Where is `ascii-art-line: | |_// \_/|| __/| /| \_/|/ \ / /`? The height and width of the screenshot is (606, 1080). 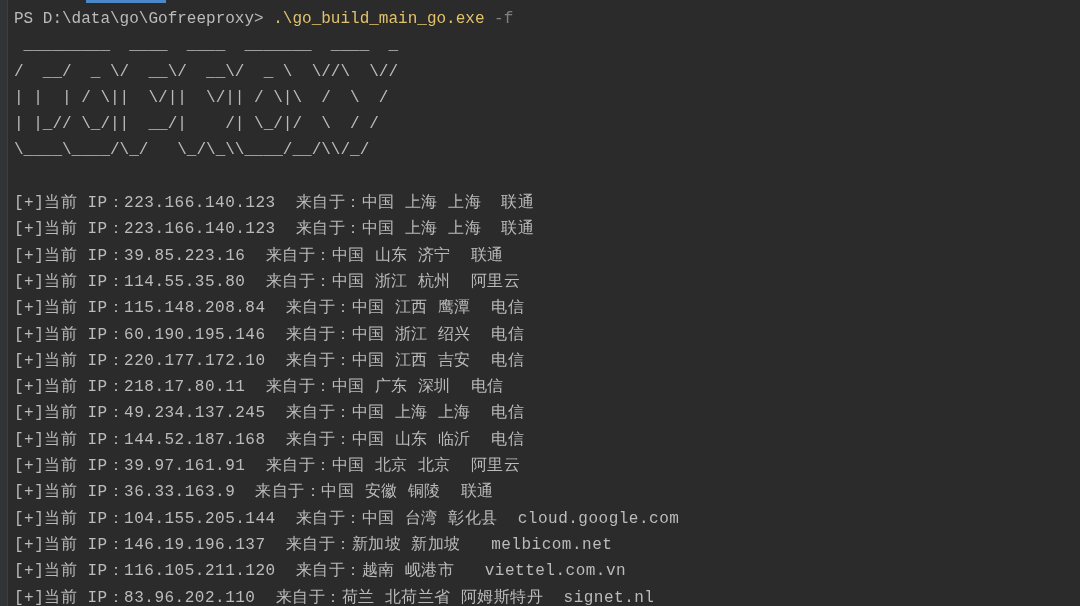 ascii-art-line: | |_// \_/|| __/| /| \_/|/ \ / / is located at coordinates (197, 125).